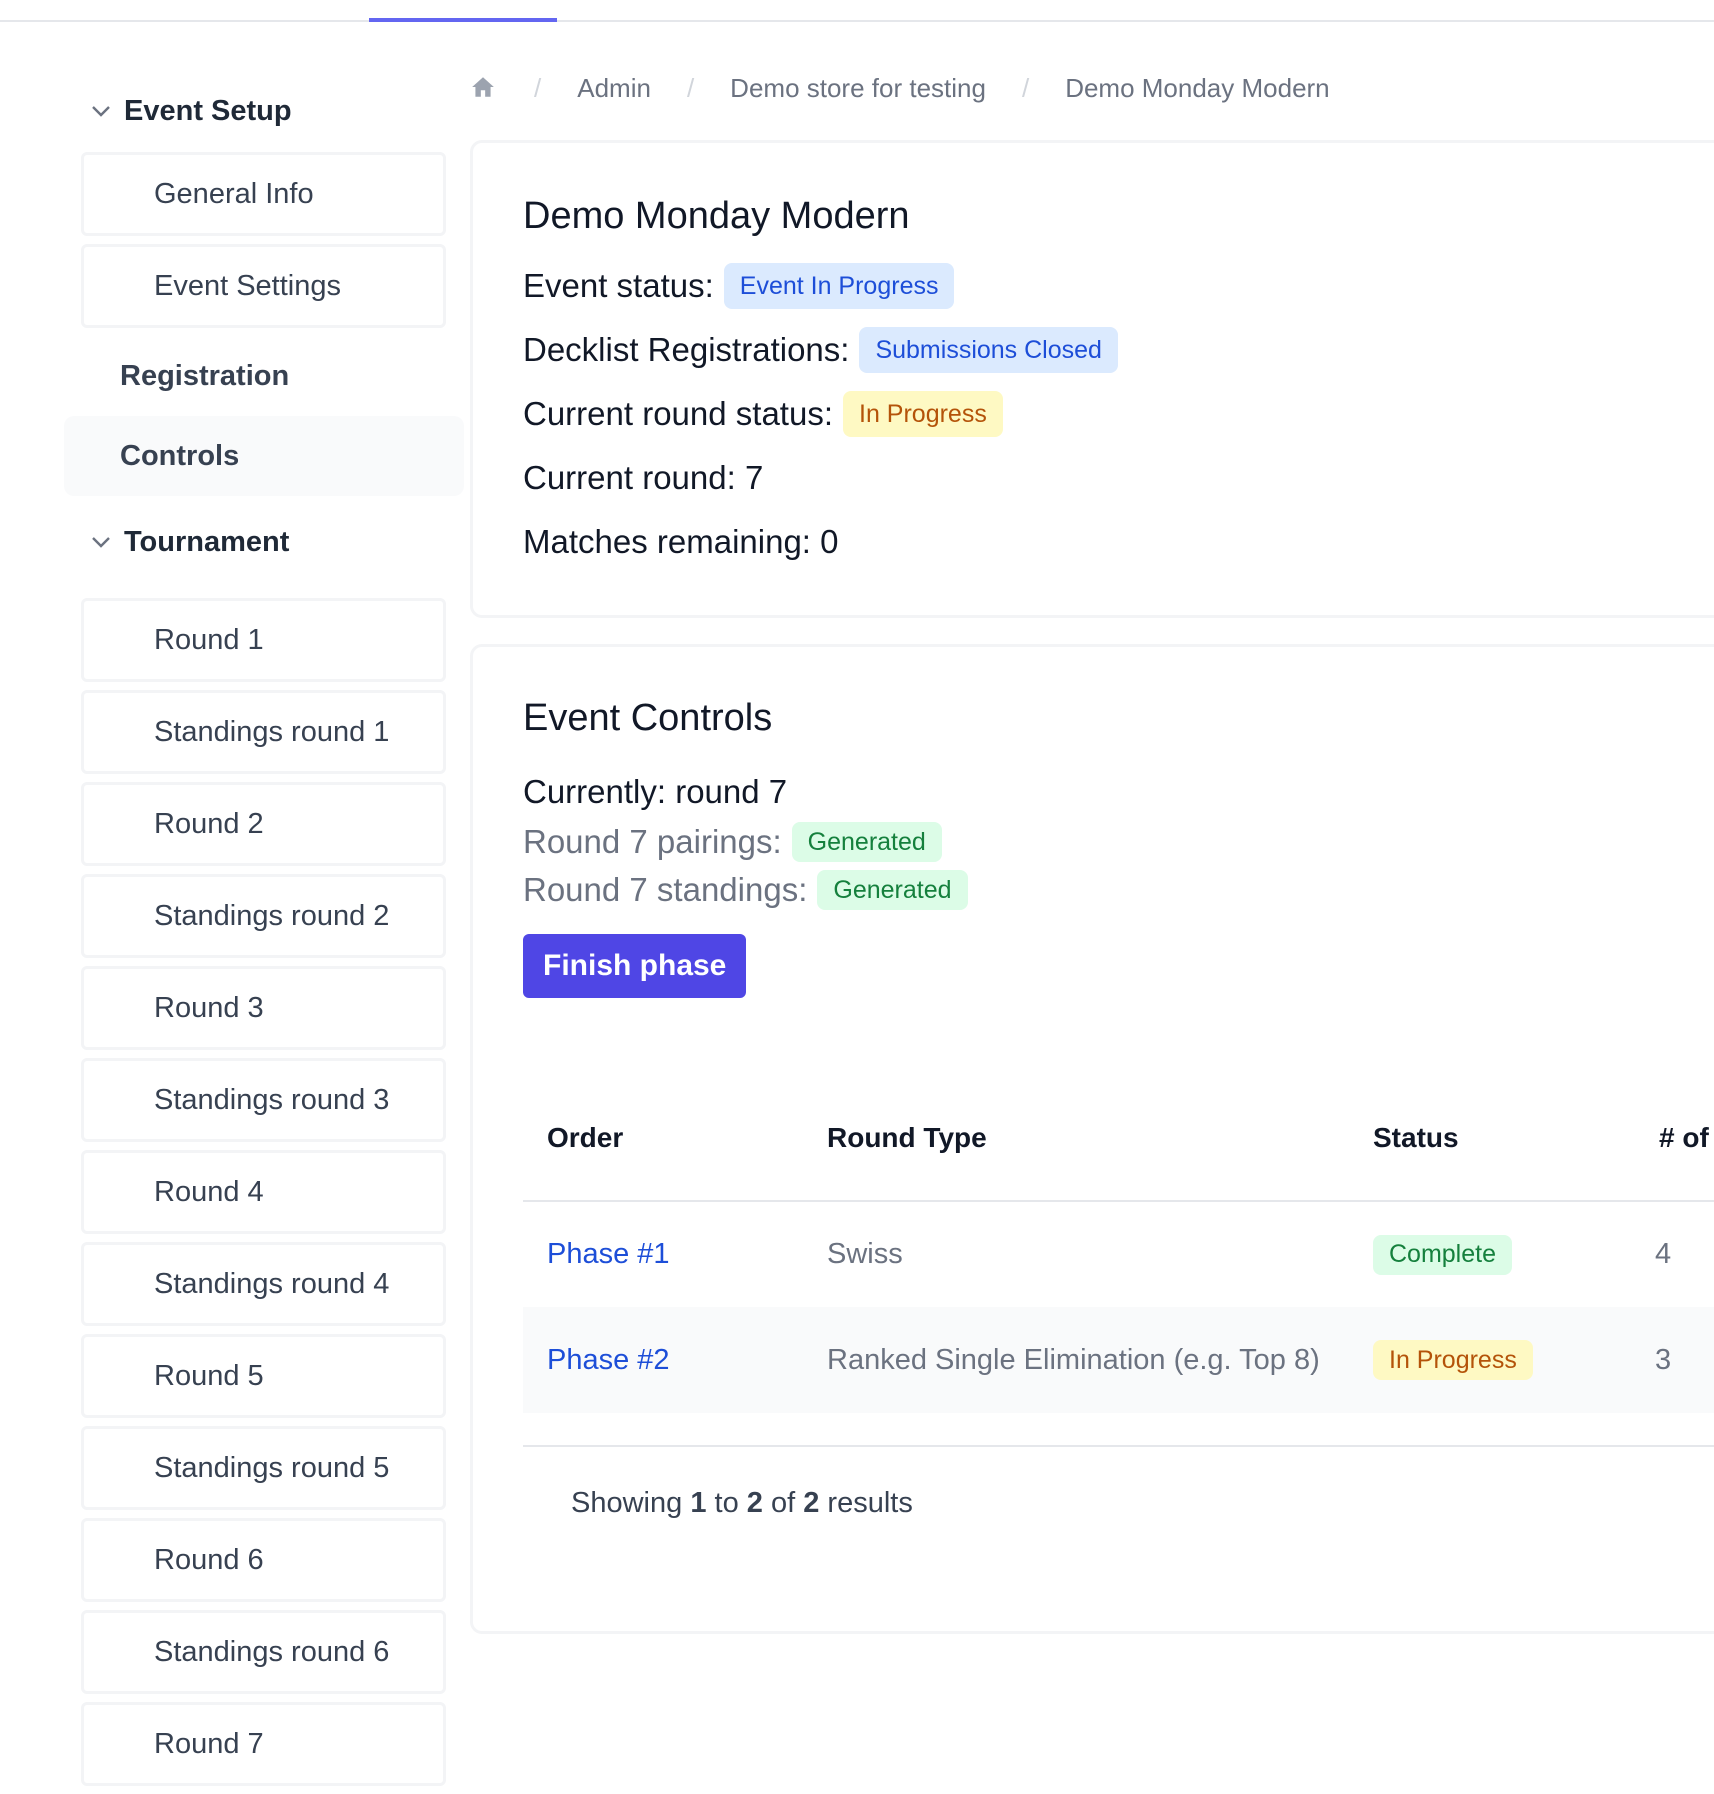 Image resolution: width=1714 pixels, height=1794 pixels. I want to click on standings-row: Round 7 standings: Generated, so click(745, 890).